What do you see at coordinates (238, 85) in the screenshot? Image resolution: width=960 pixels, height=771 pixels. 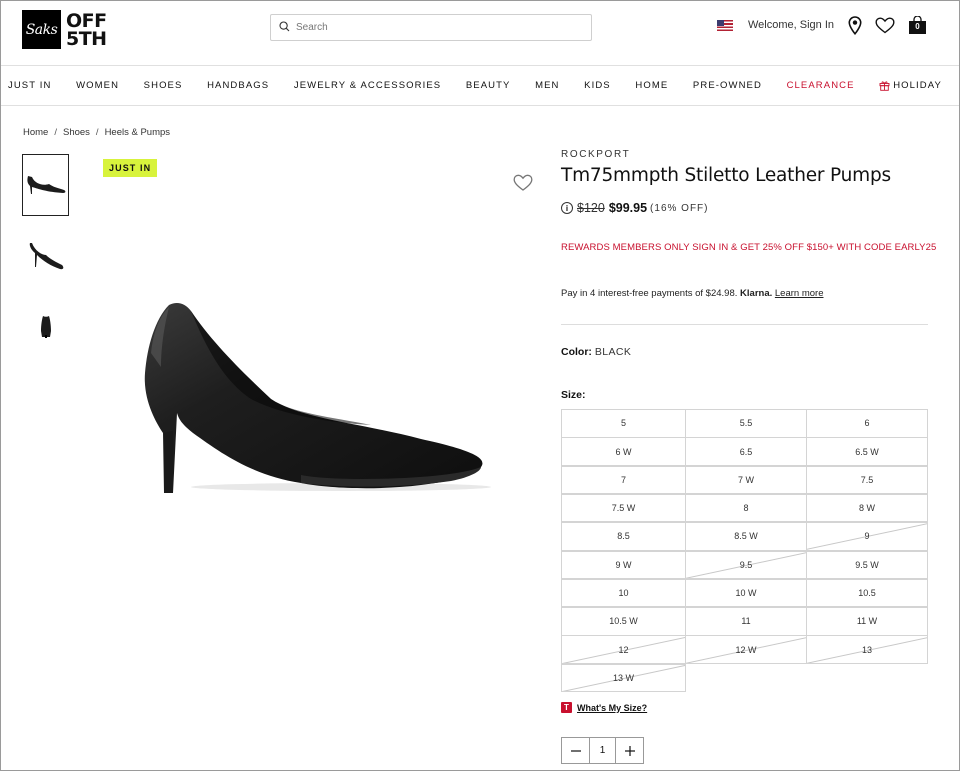 I see `nav-handbags: HANDBAGS` at bounding box center [238, 85].